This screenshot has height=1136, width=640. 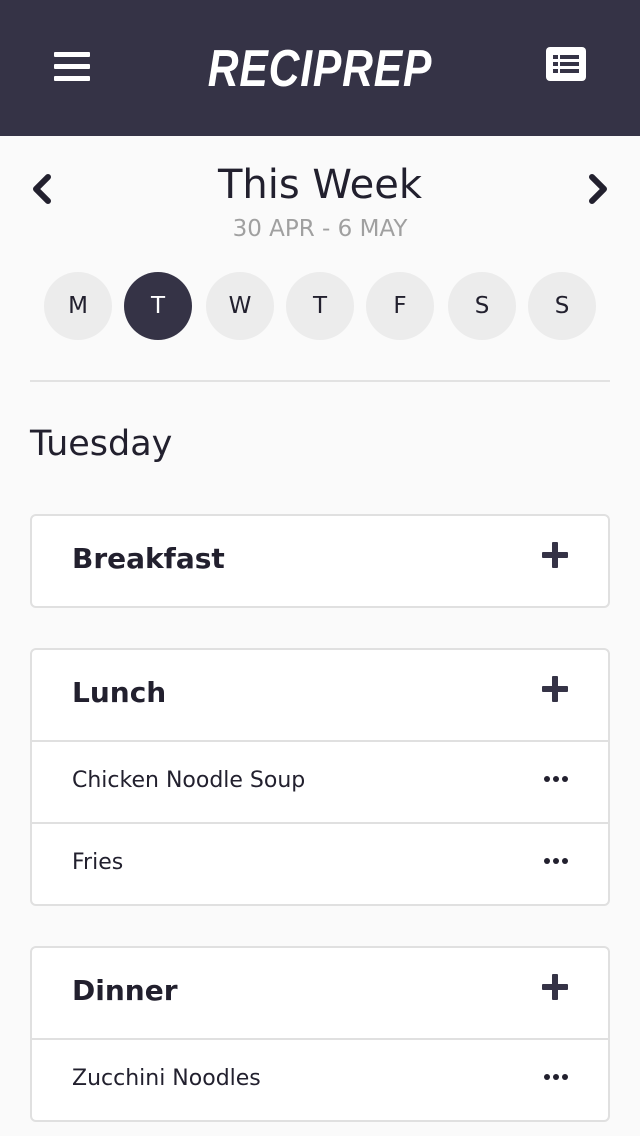 I want to click on meal-title: Lunch, so click(x=119, y=692).